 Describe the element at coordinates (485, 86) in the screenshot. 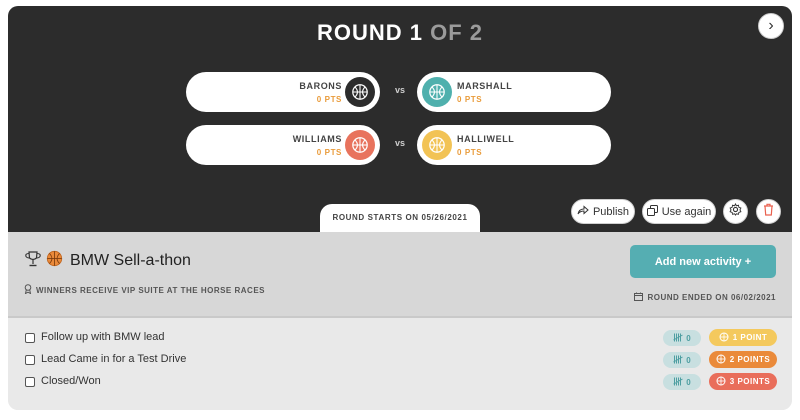

I see `team-name: MARSHALL` at that location.